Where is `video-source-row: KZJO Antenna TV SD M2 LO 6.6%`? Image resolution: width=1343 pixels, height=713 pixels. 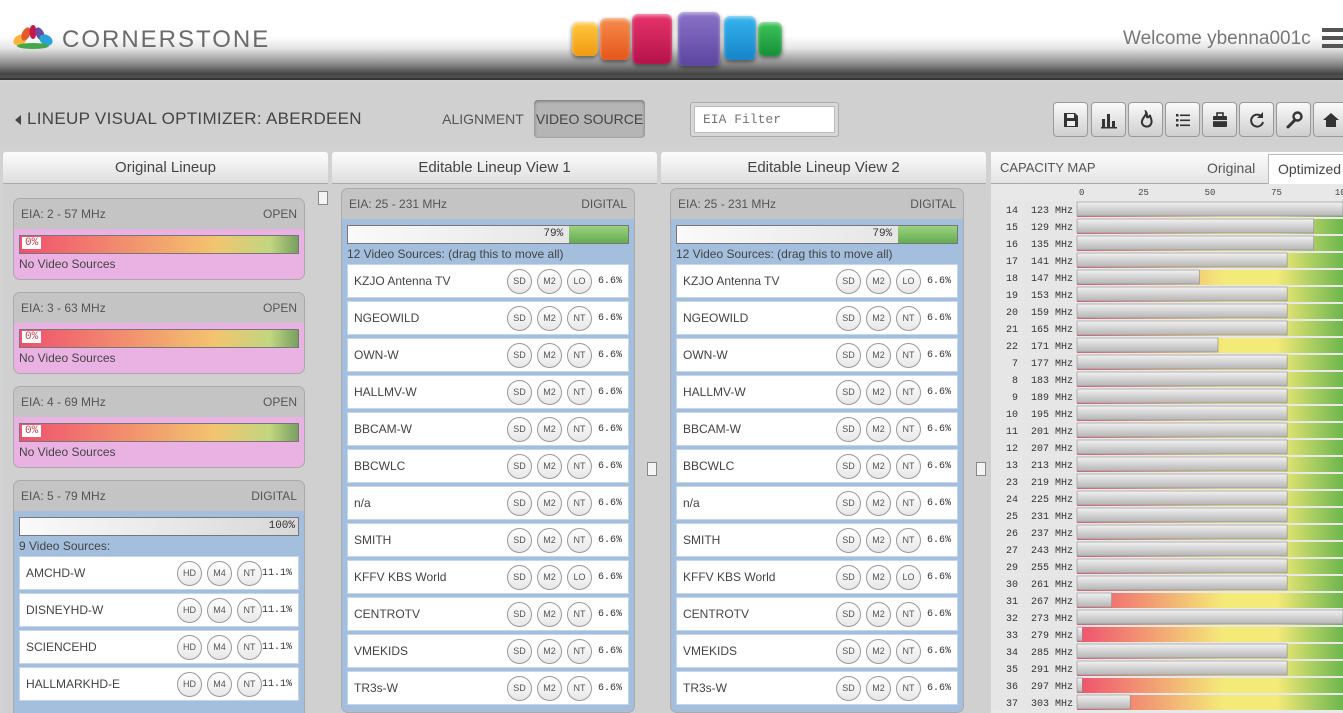 video-source-row: KZJO Antenna TV SD M2 LO 6.6% is located at coordinates (488, 281).